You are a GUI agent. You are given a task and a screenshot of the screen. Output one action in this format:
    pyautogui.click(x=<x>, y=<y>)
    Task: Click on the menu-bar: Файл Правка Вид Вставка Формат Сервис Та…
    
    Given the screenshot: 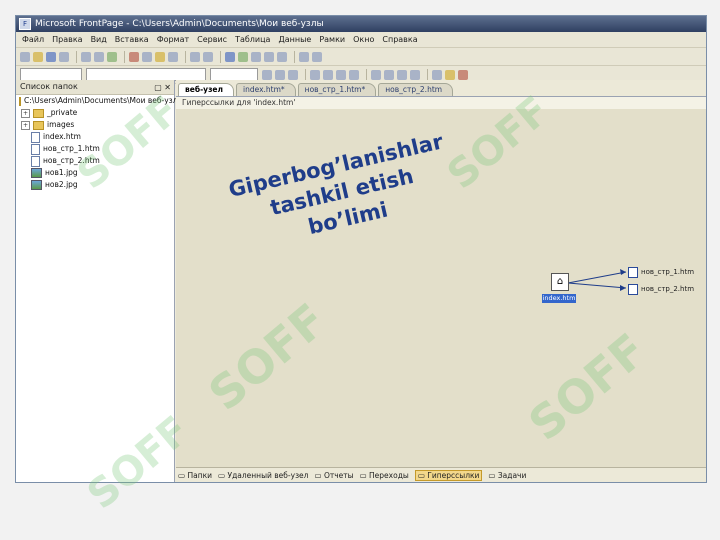 What is the action you would take?
    pyautogui.click(x=361, y=40)
    